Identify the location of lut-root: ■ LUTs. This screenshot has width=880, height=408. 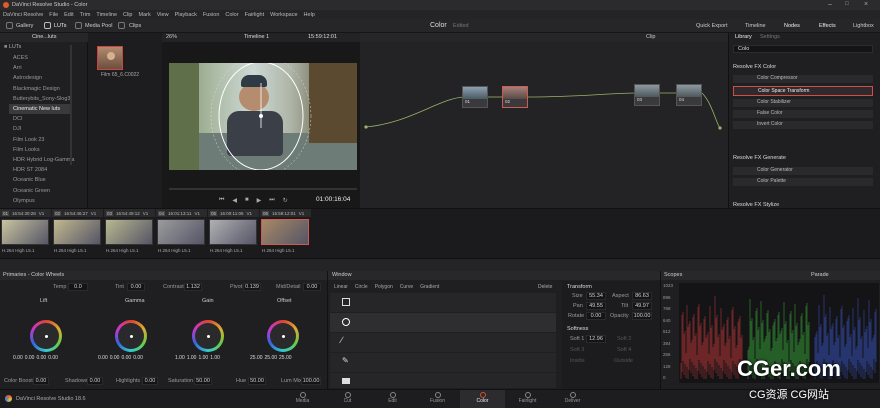
(12, 47).